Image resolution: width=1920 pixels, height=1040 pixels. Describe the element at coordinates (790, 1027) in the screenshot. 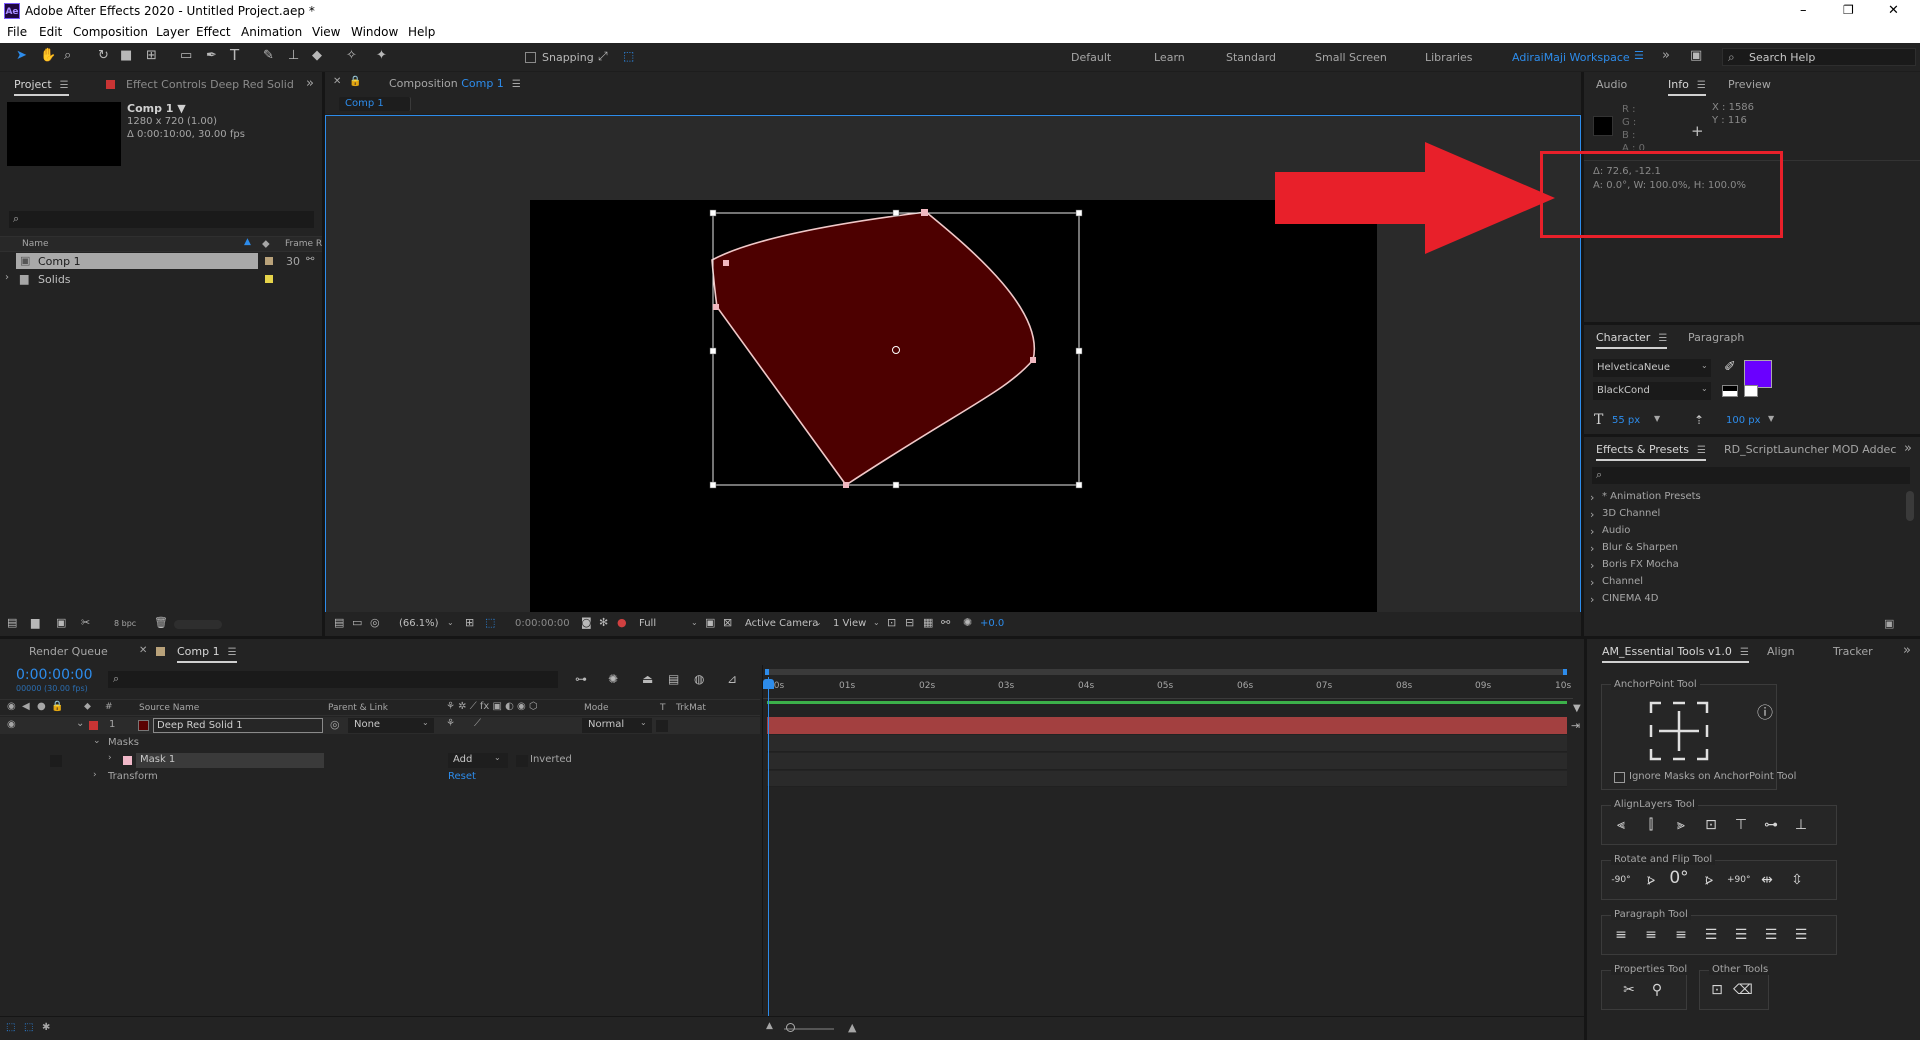

I see `zoom-slider-thumb` at that location.